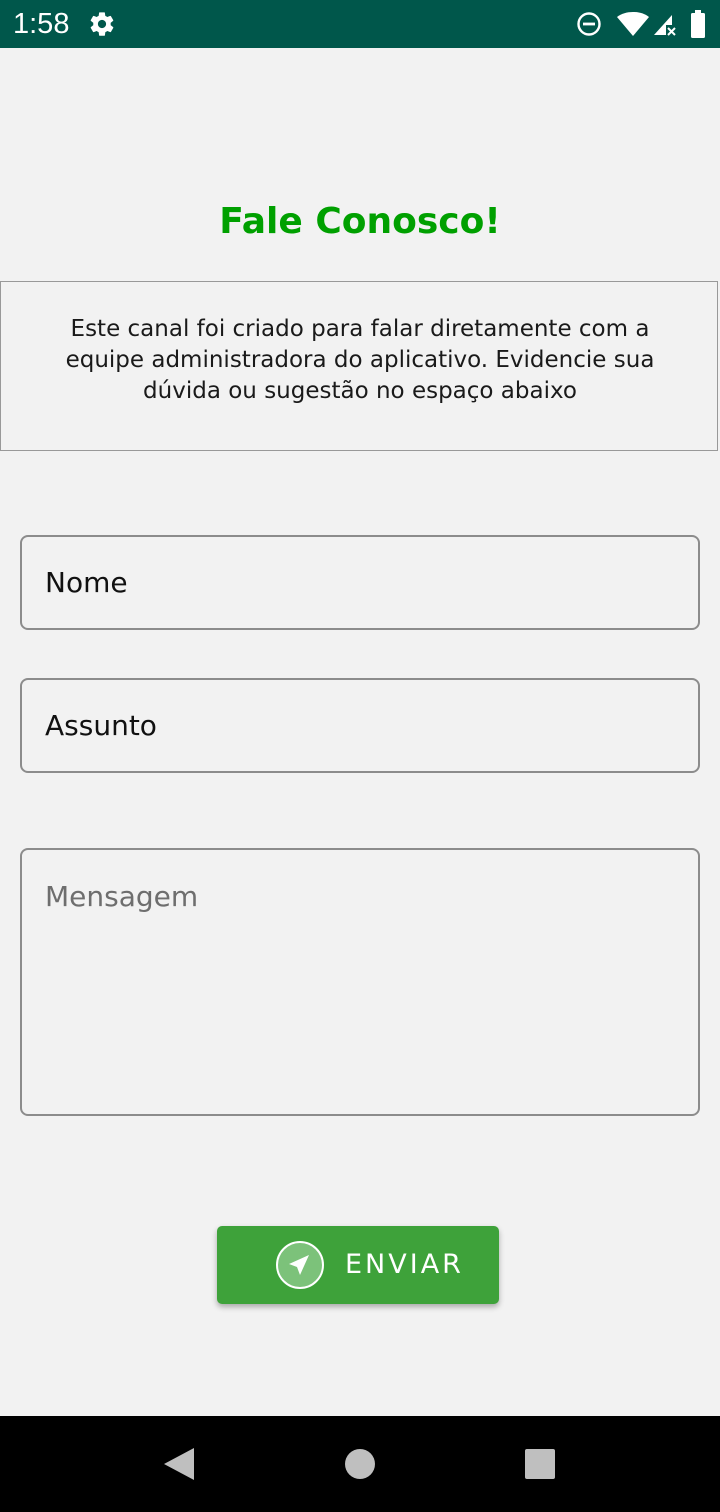  What do you see at coordinates (360, 725) in the screenshot?
I see `subject-input` at bounding box center [360, 725].